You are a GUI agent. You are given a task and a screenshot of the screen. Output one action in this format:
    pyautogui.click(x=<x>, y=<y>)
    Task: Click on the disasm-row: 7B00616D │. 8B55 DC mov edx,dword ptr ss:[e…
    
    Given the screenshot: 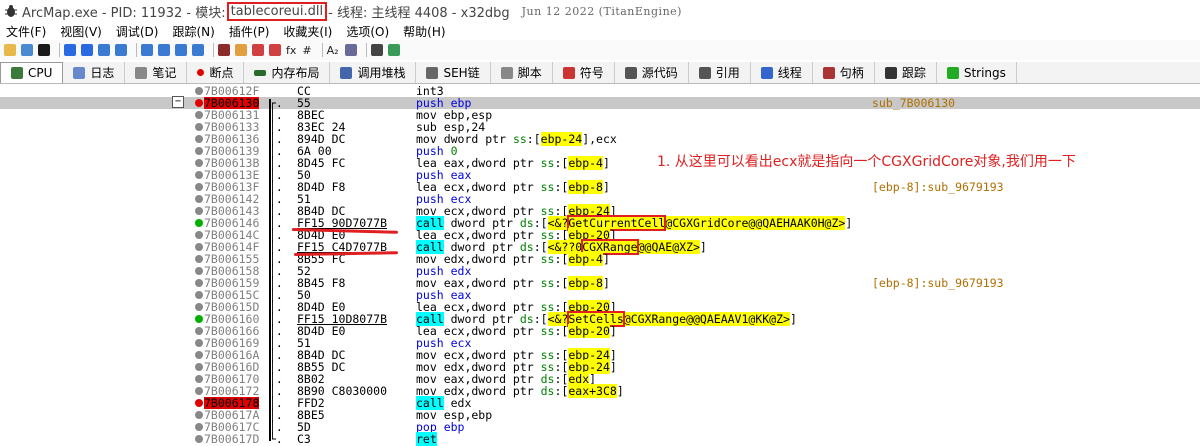 What is the action you would take?
    pyautogui.click(x=600, y=367)
    